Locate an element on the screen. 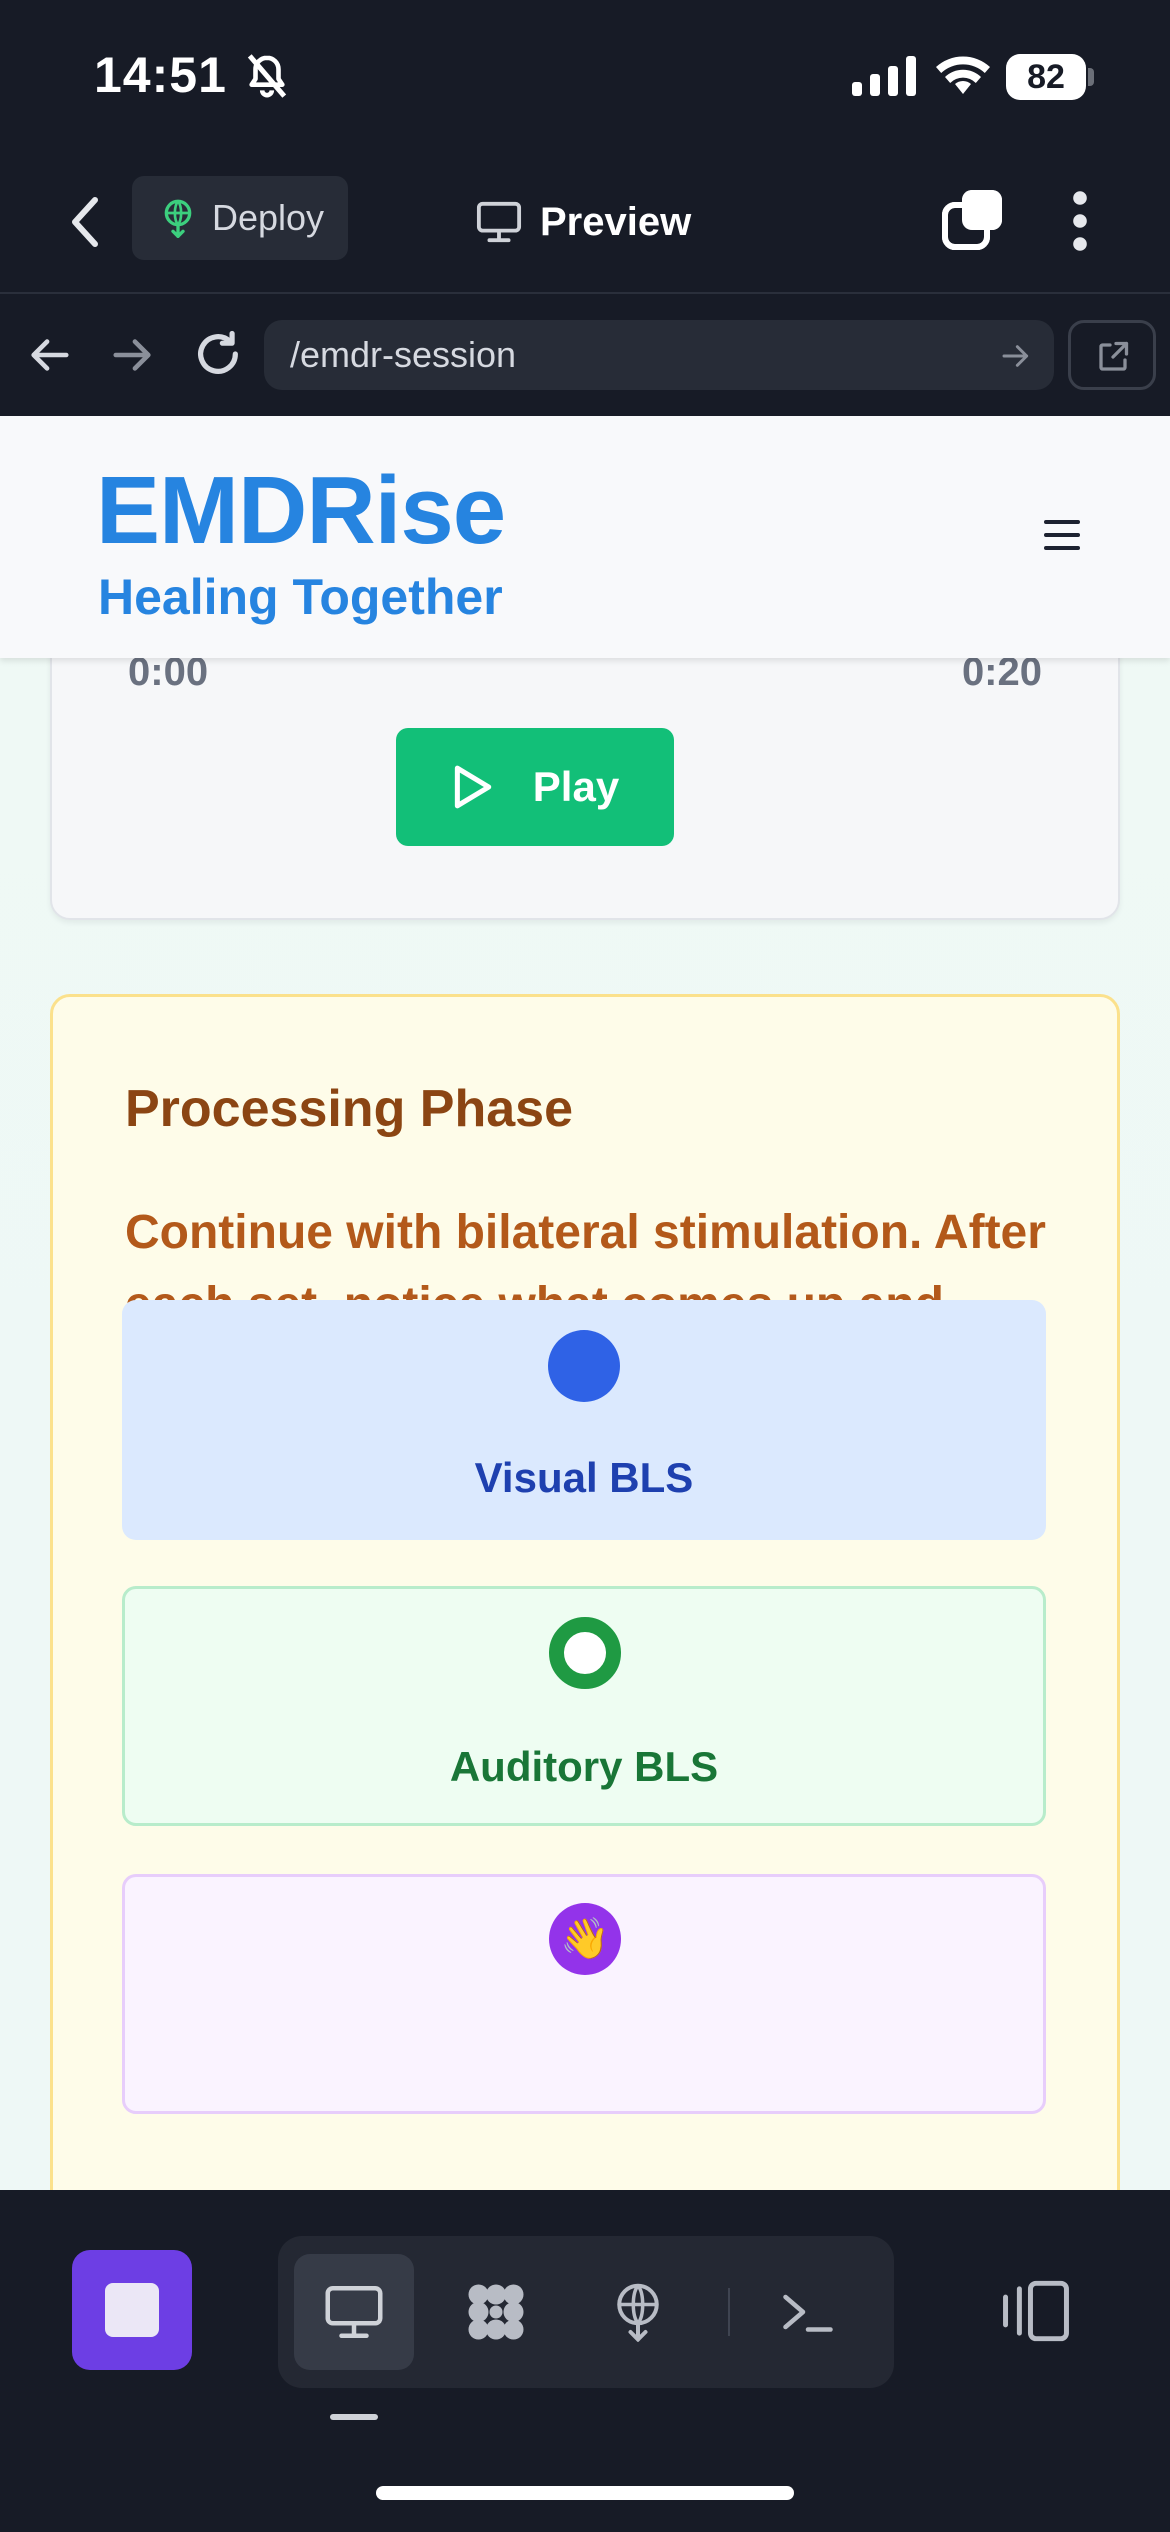 This screenshot has height=2532, width=1170. stop-icon is located at coordinates (132, 2310).